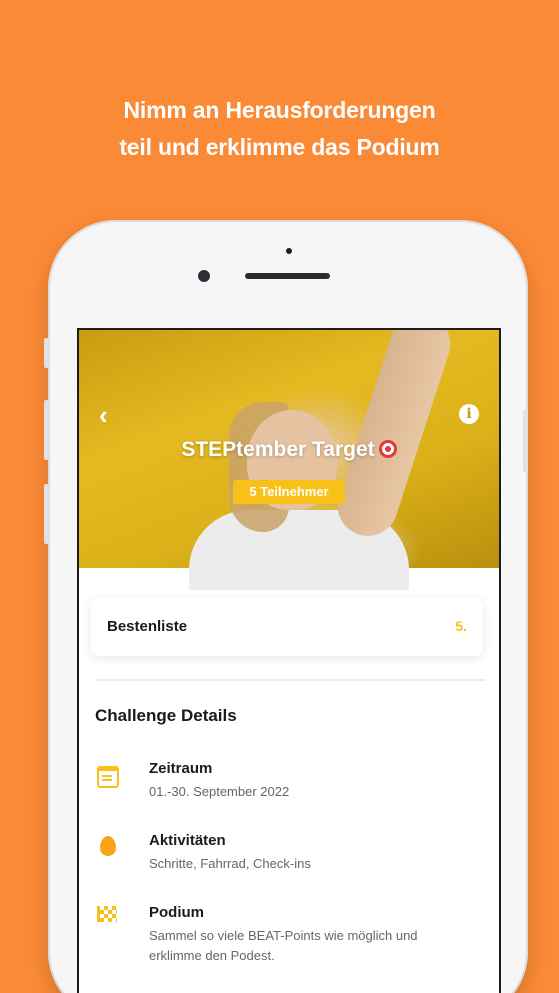  What do you see at coordinates (204, 276) in the screenshot?
I see `phone-camera` at bounding box center [204, 276].